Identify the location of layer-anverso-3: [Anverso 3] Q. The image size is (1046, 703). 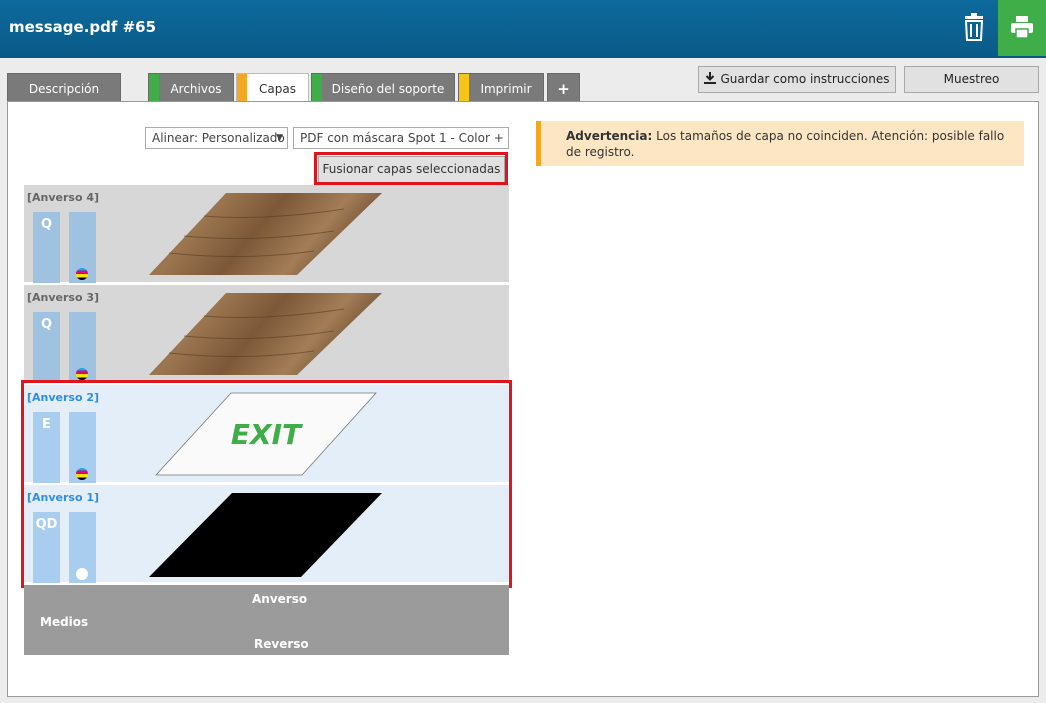
(266, 334).